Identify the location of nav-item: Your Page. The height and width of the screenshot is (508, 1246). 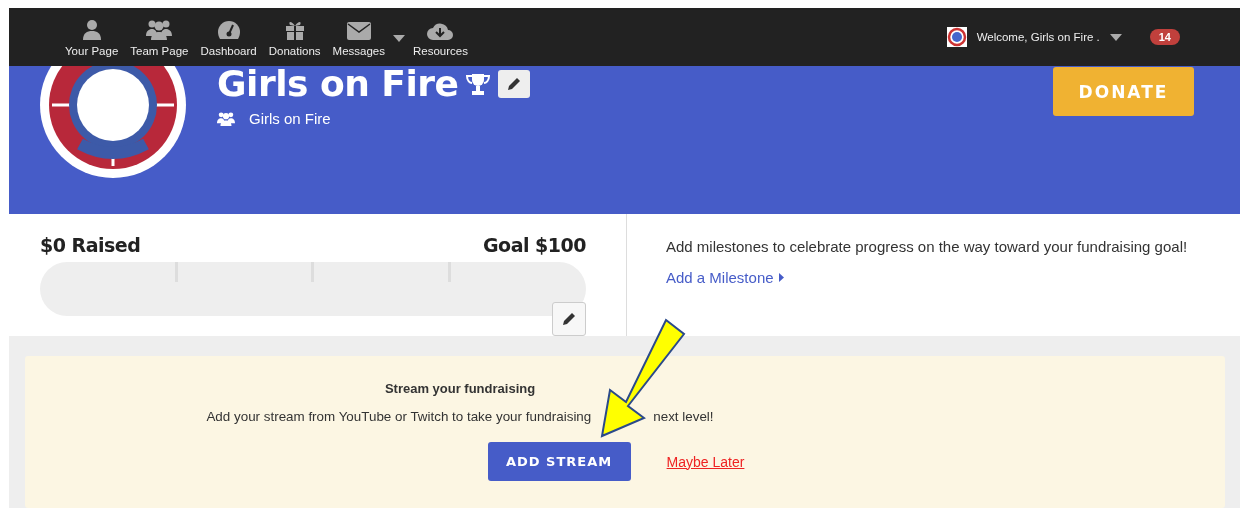
(92, 37).